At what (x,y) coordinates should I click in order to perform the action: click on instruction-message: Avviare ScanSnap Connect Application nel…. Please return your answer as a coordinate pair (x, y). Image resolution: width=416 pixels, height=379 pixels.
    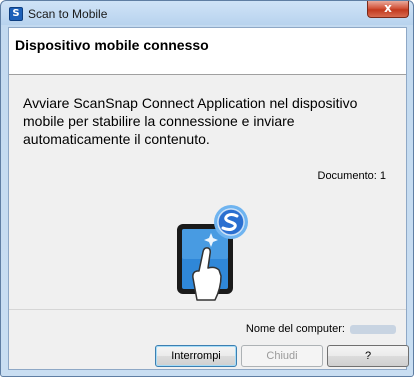
    Looking at the image, I should click on (190, 121).